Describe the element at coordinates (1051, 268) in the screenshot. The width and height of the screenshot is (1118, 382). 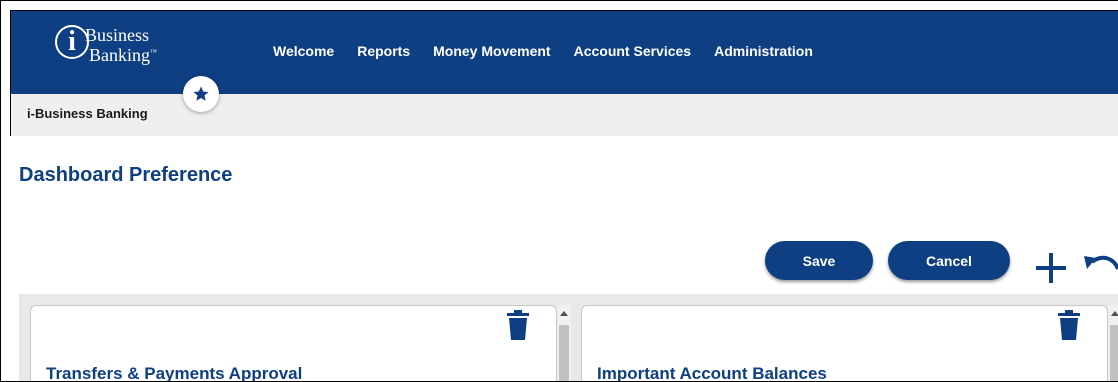
I see `plus-icon` at that location.